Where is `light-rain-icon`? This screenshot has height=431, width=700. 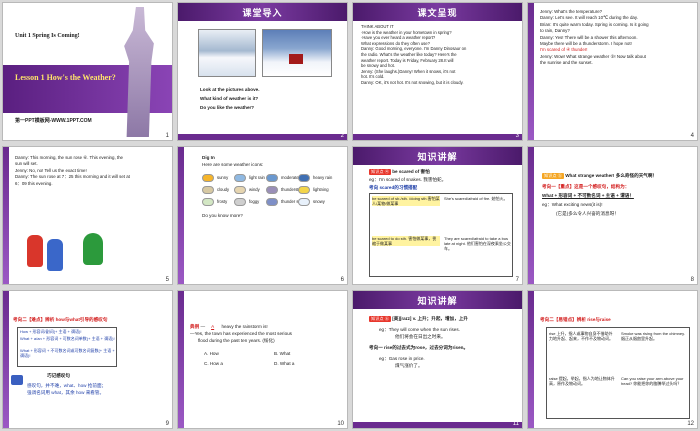
light-rain-icon is located at coordinates (240, 177).